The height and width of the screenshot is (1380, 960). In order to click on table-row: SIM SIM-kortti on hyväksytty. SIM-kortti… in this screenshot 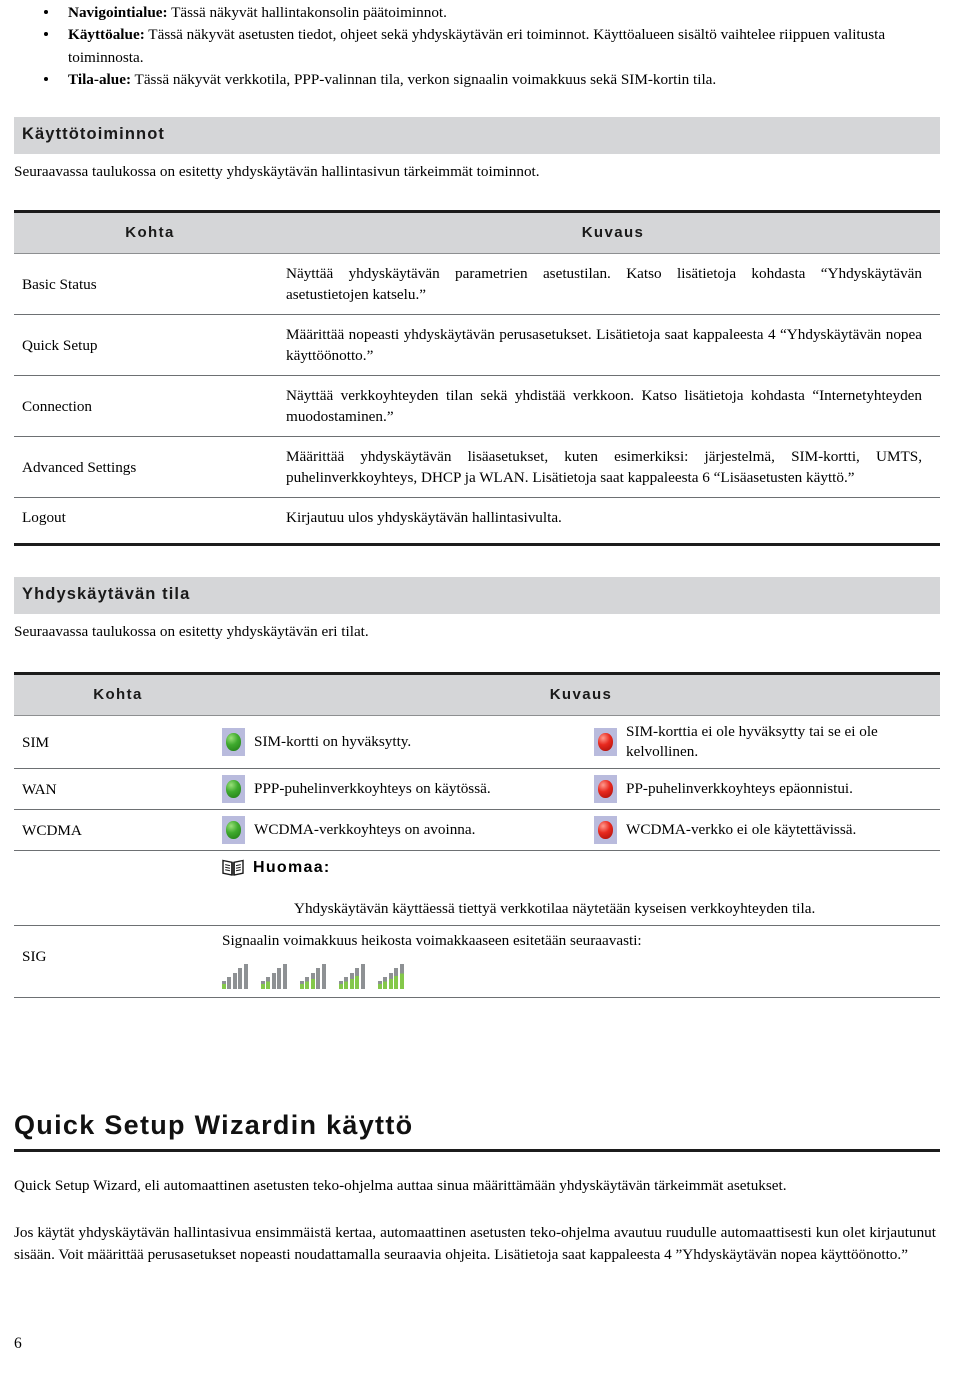, I will do `click(477, 742)`.